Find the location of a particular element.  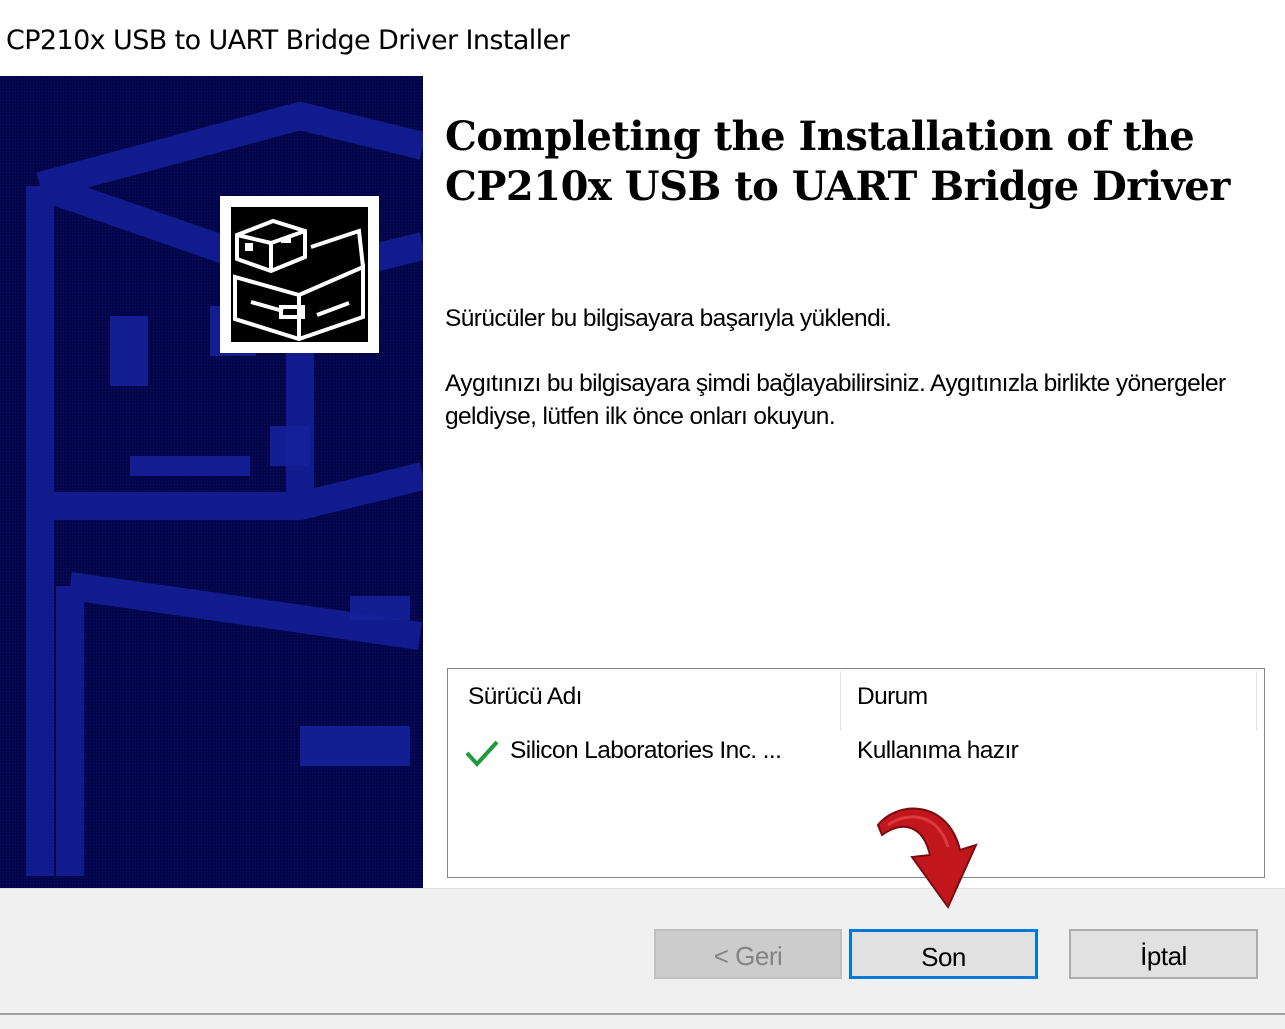

cancel-button: İptal is located at coordinates (1163, 954).